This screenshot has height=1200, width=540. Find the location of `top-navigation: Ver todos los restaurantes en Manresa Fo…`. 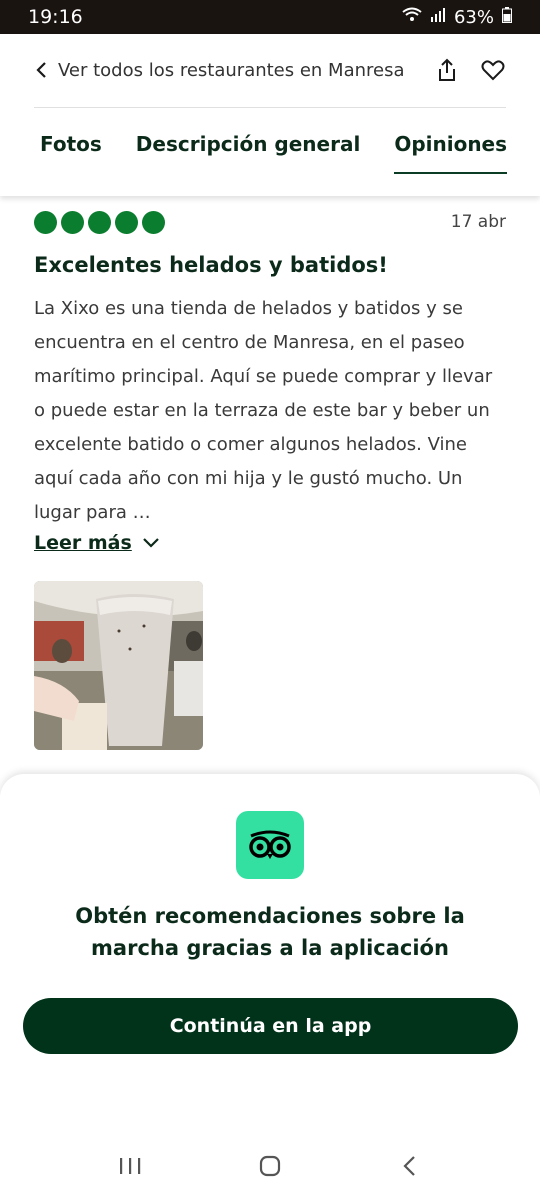

top-navigation: Ver todos los restaurantes en Manresa Fo… is located at coordinates (270, 115).